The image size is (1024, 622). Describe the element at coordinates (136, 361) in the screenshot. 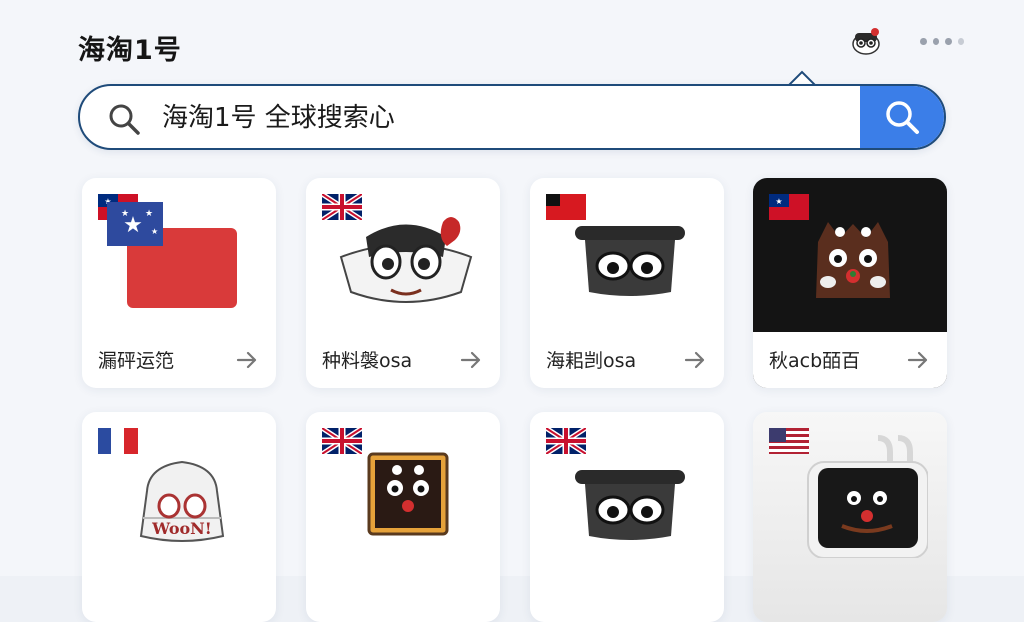

I see `card-label: 漏砰运笵` at that location.